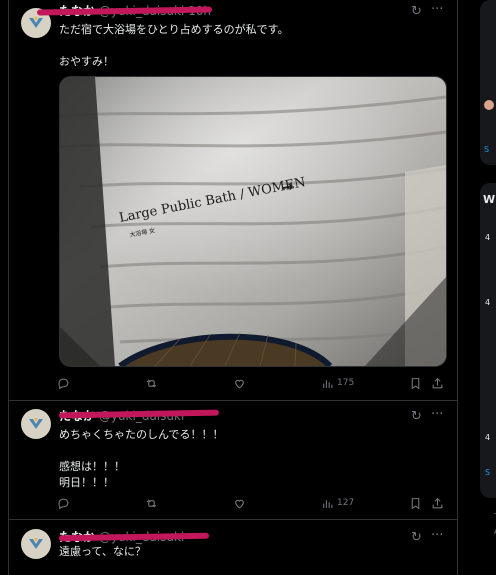  I want to click on views-button: 127, so click(337, 503).